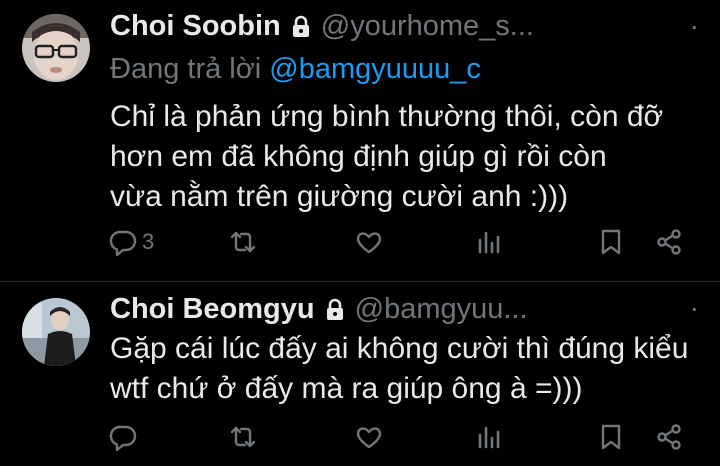  I want to click on mention-link: @bamgyuuuu_c, so click(375, 69).